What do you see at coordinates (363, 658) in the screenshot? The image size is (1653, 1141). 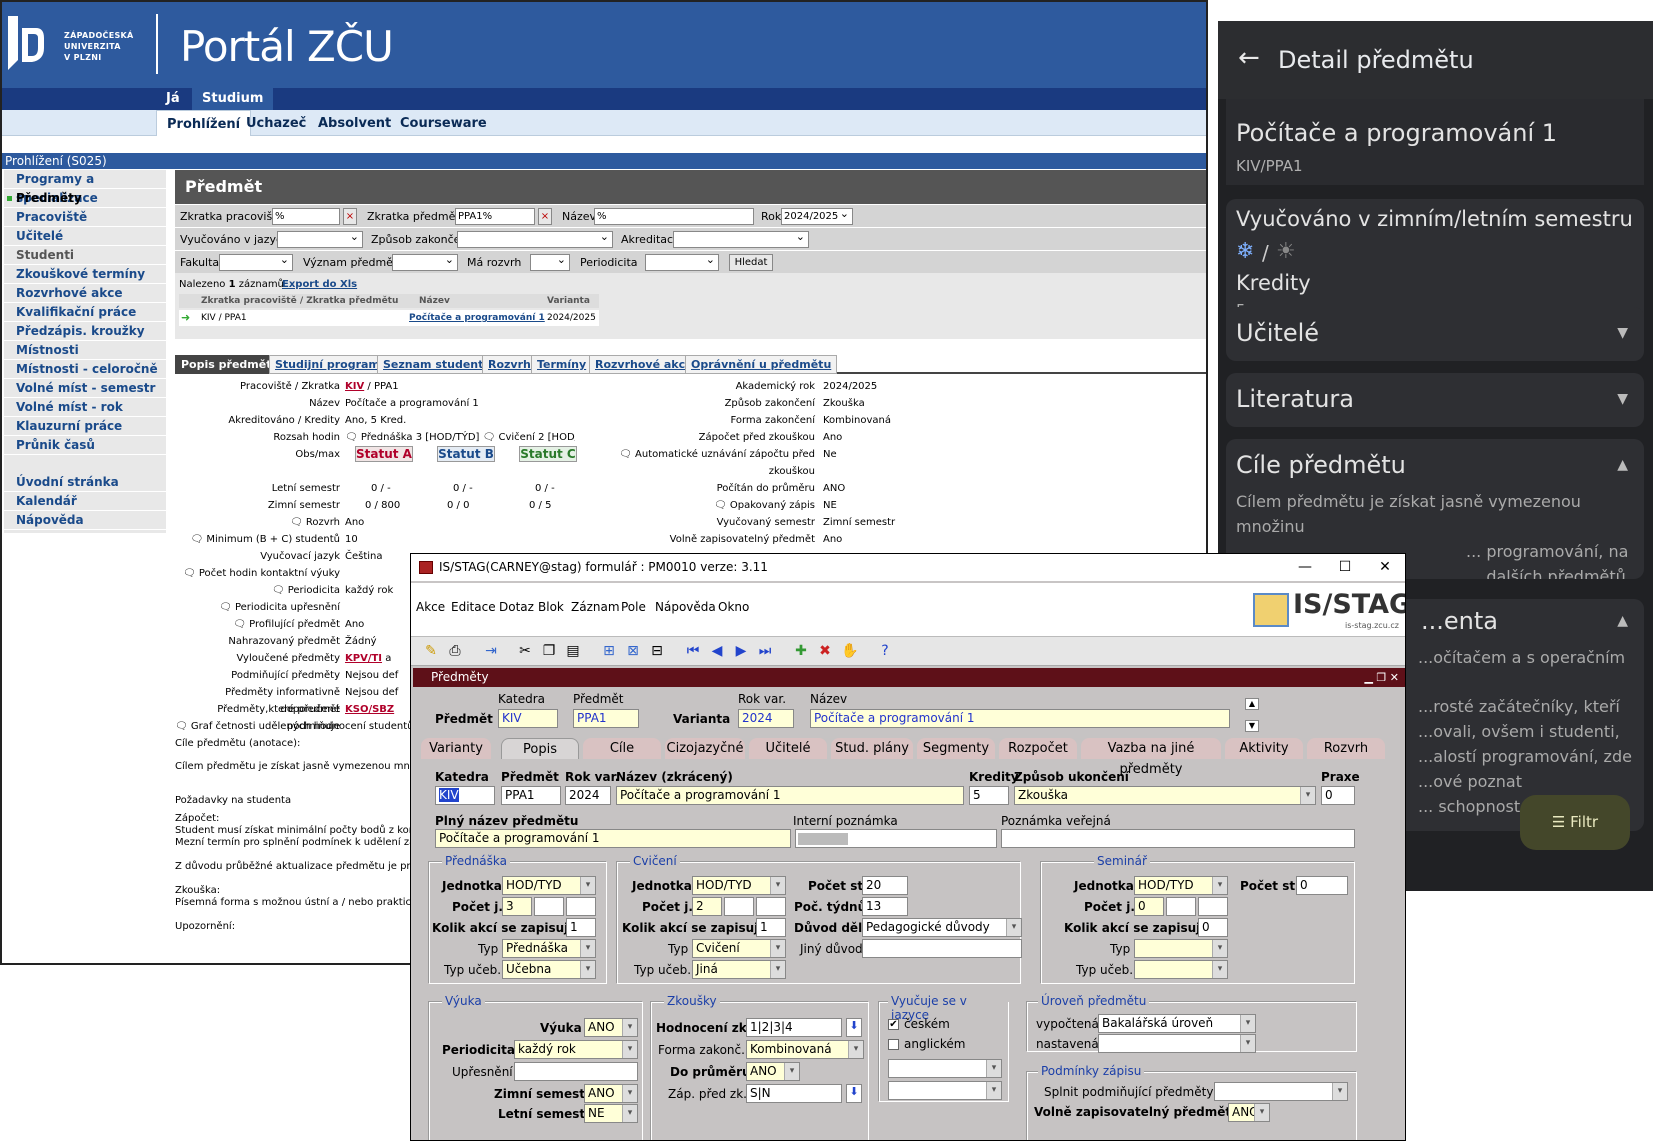 I see `detail-link: KPV/TI` at bounding box center [363, 658].